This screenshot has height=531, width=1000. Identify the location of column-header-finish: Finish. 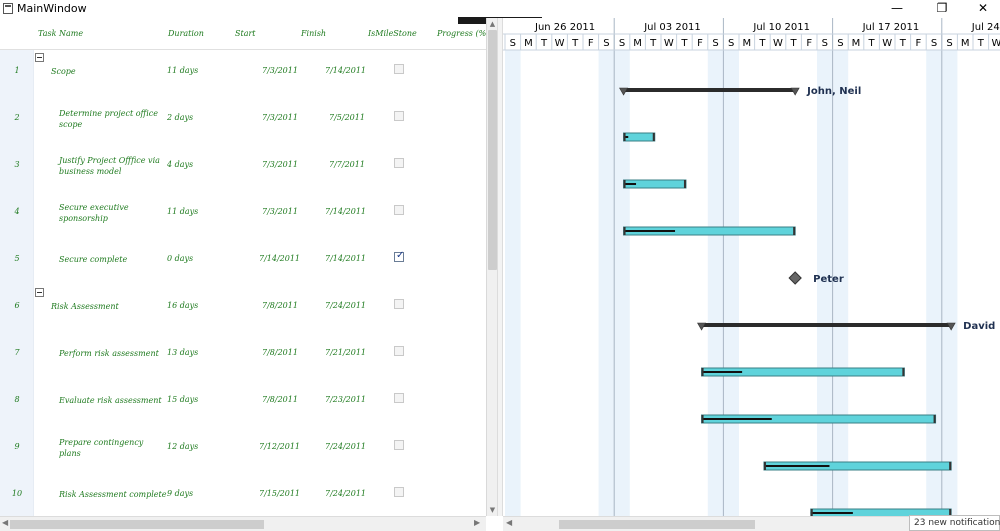
(313, 33).